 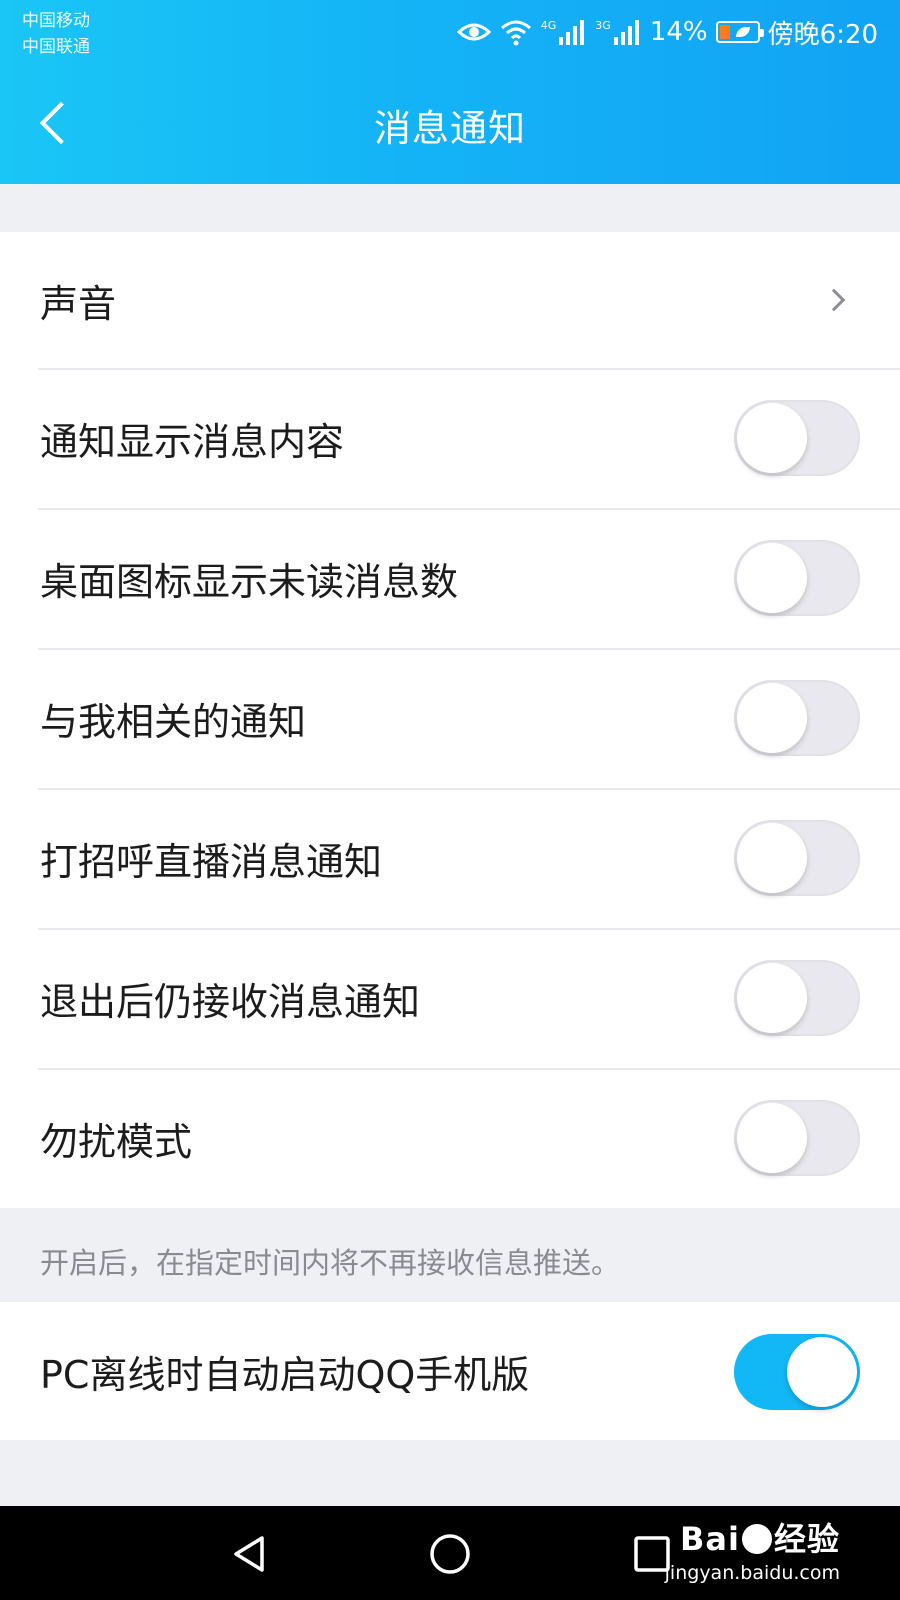 I want to click on setting-label: 退出后仍接收消息通知, so click(x=230, y=1001).